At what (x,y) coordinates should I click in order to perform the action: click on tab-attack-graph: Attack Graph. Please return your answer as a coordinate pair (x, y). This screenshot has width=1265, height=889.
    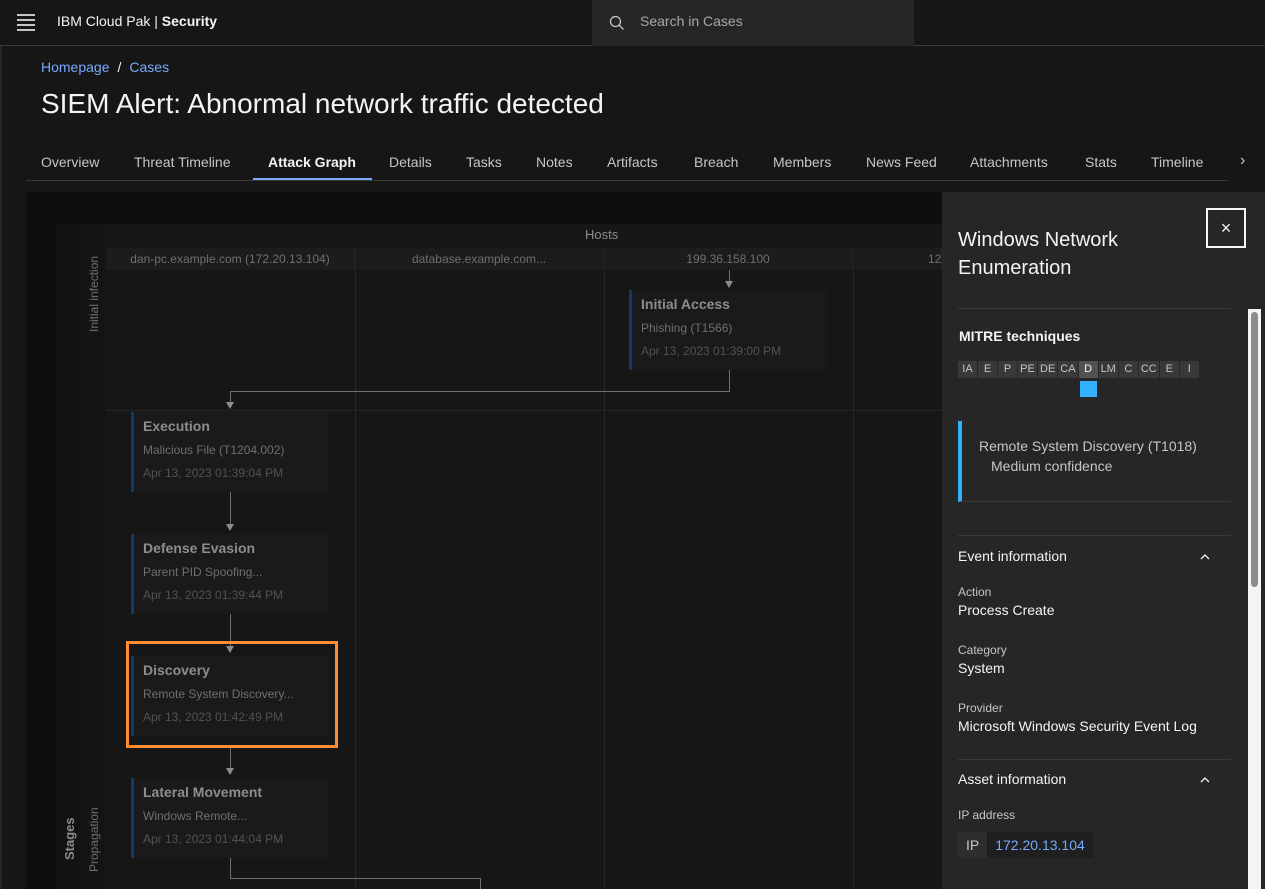
    Looking at the image, I should click on (312, 162).